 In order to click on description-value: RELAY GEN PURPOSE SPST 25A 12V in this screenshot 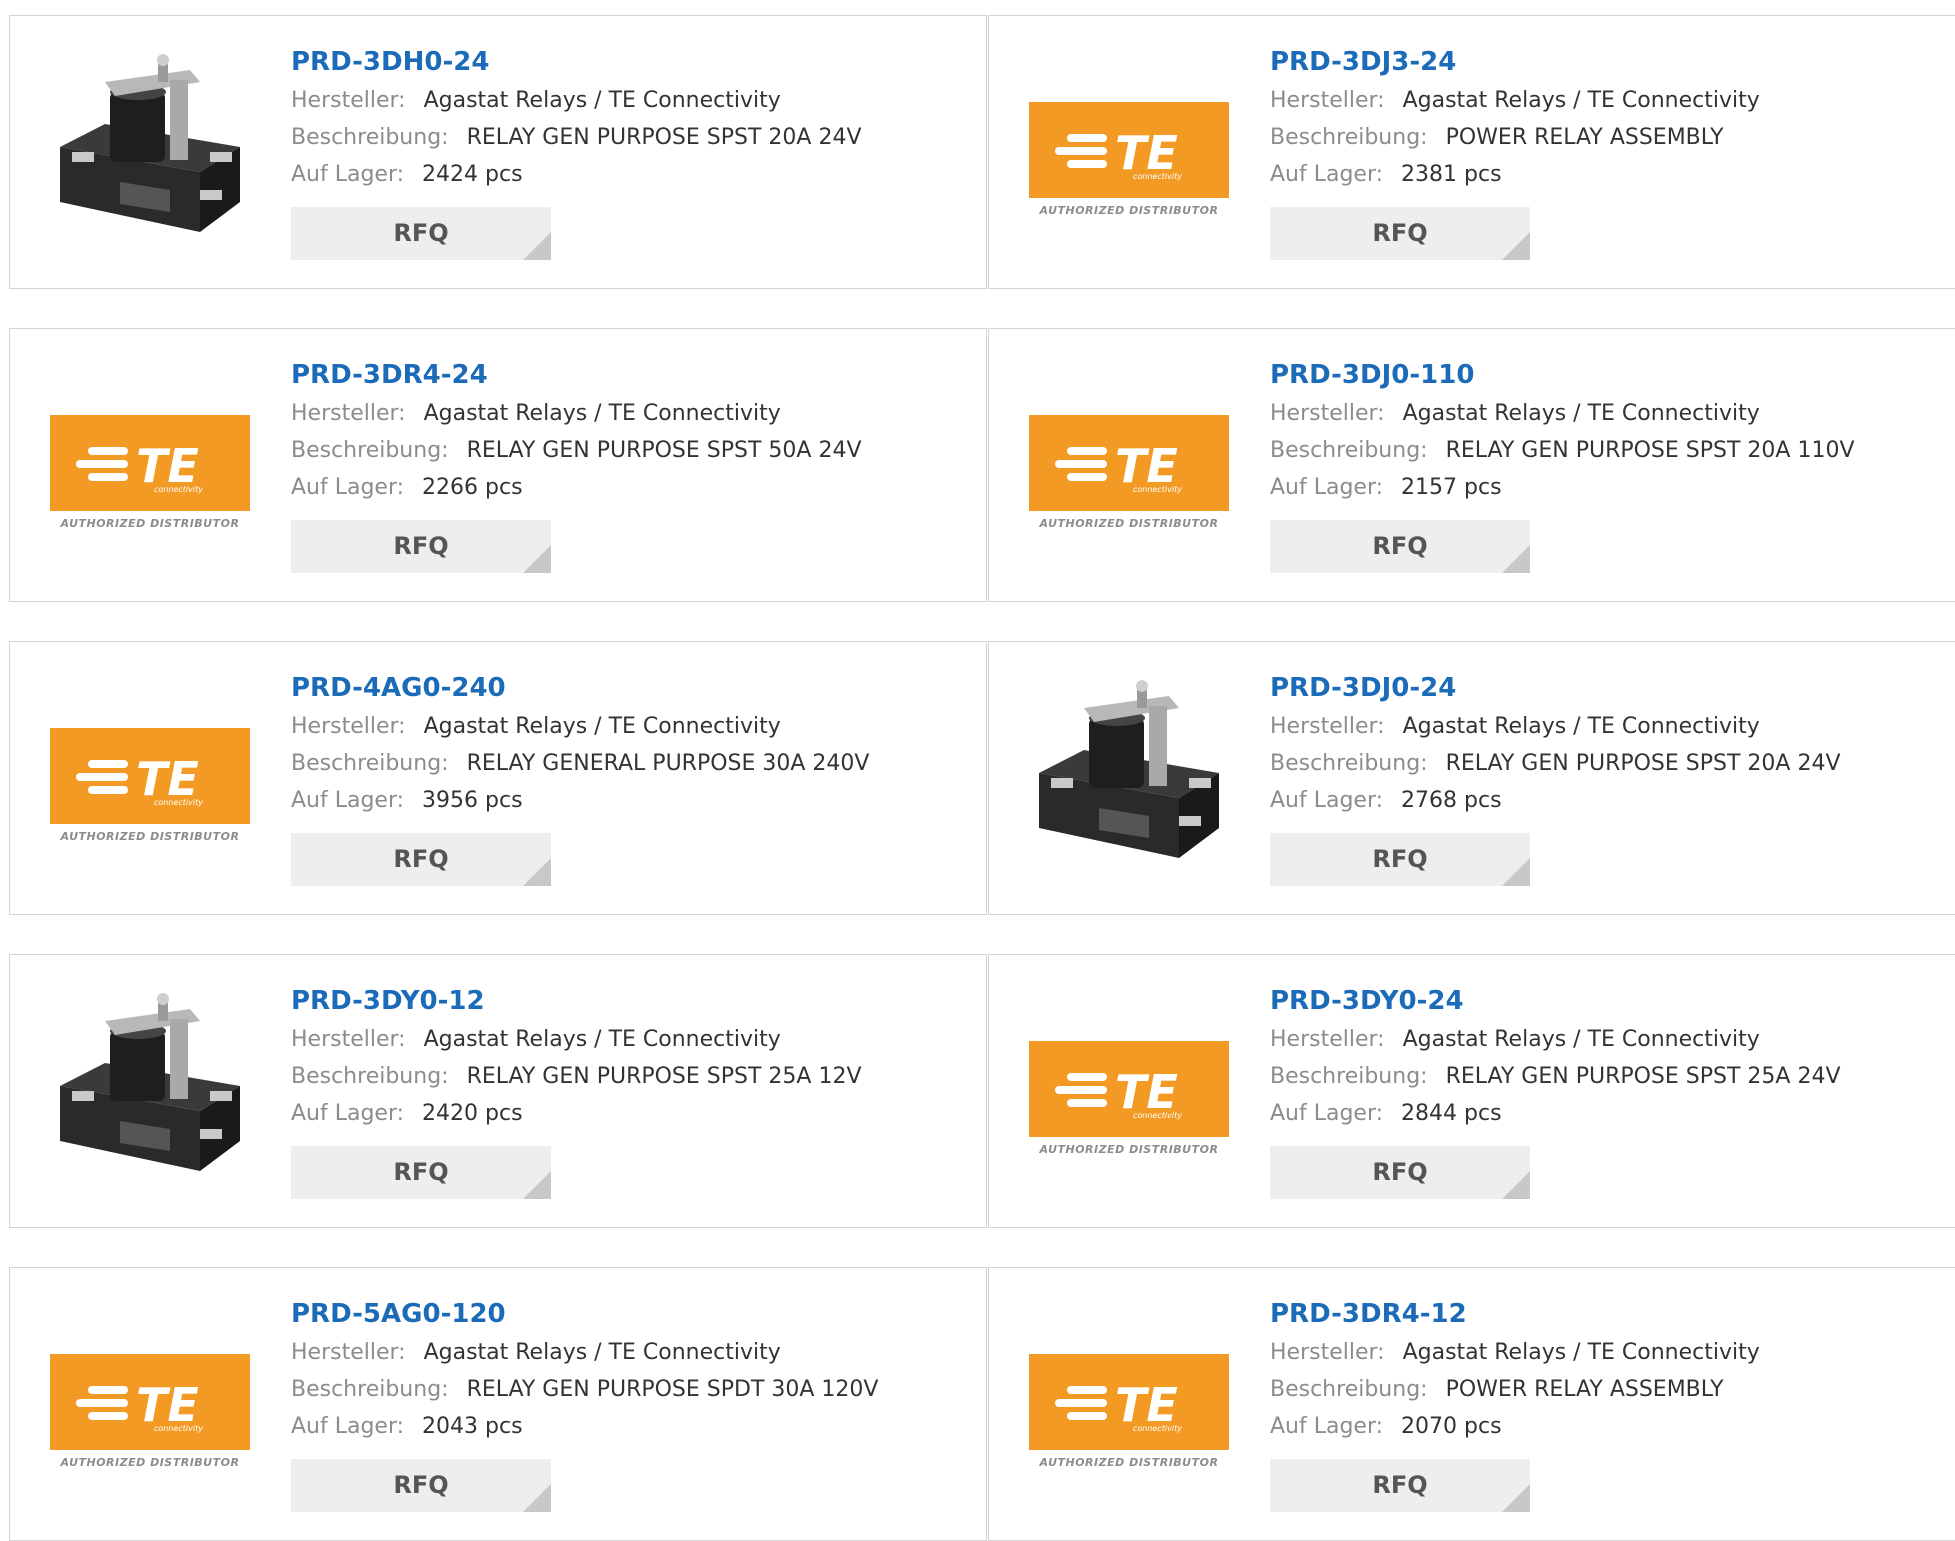, I will do `click(664, 1076)`.